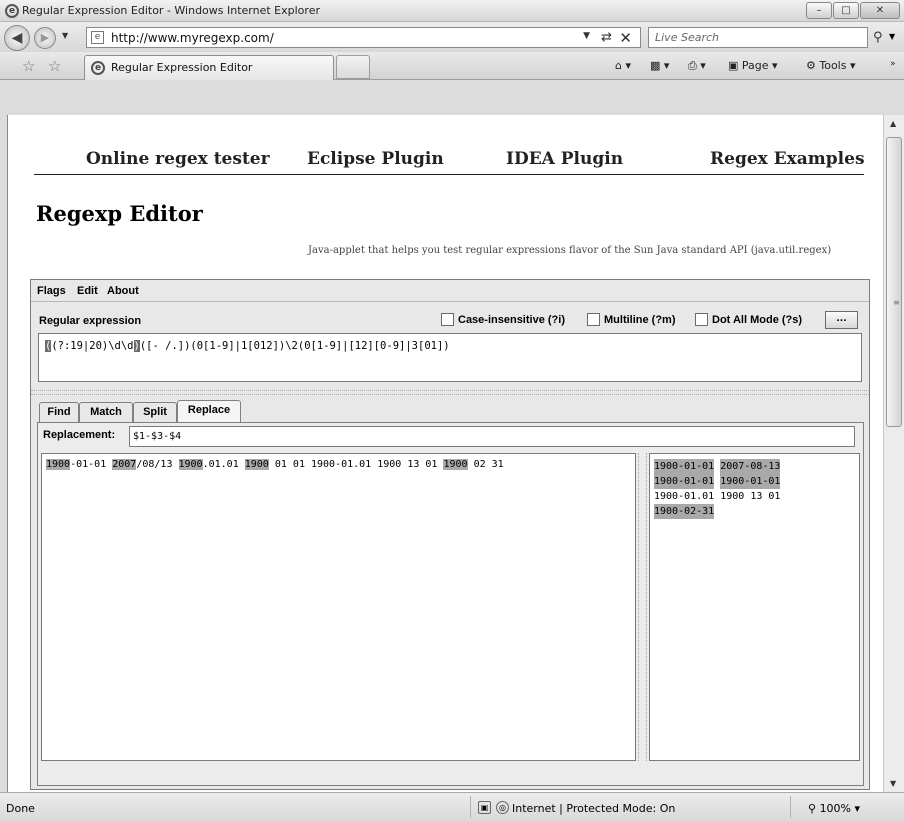  Describe the element at coordinates (642, 607) in the screenshot. I see `vertical-splitter` at that location.